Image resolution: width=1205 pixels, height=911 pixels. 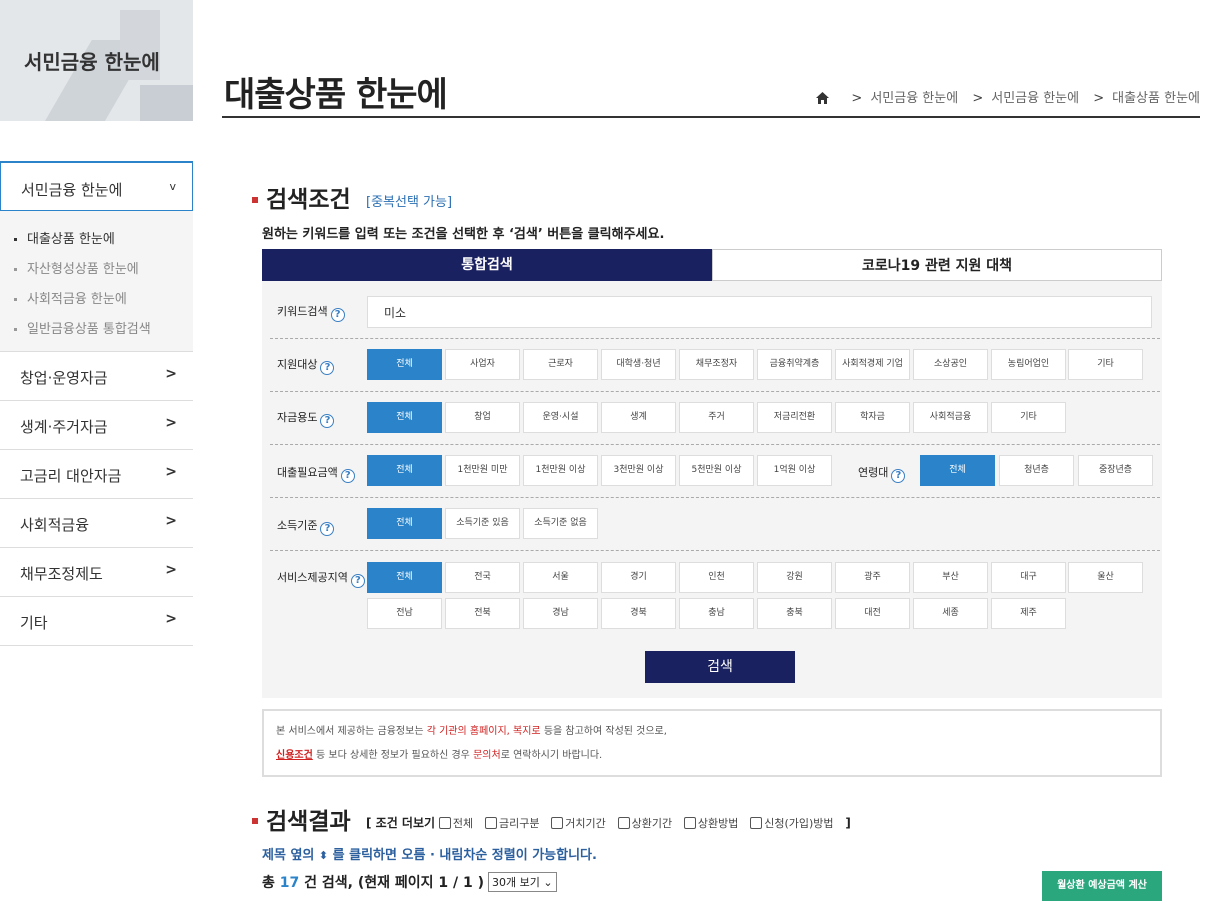 What do you see at coordinates (1105, 577) in the screenshot?
I see `region-option: 울산` at bounding box center [1105, 577].